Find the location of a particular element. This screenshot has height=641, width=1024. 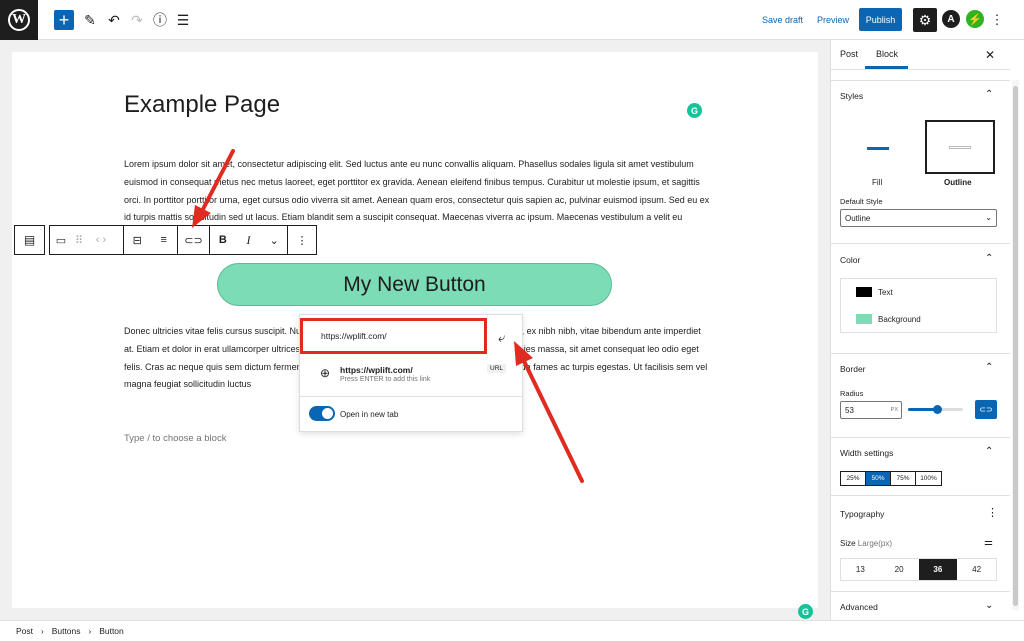

wordpress-logo-button: W is located at coordinates (19, 20).